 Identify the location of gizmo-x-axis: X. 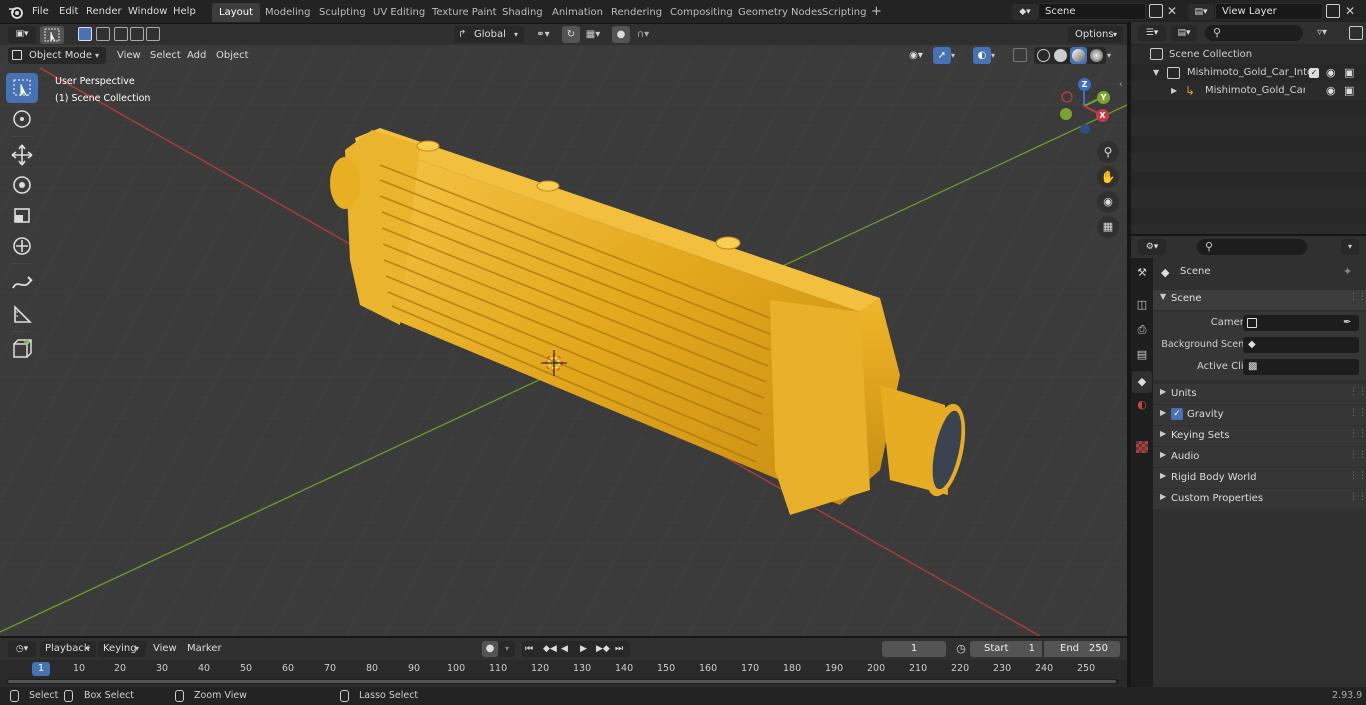
(1102, 115).